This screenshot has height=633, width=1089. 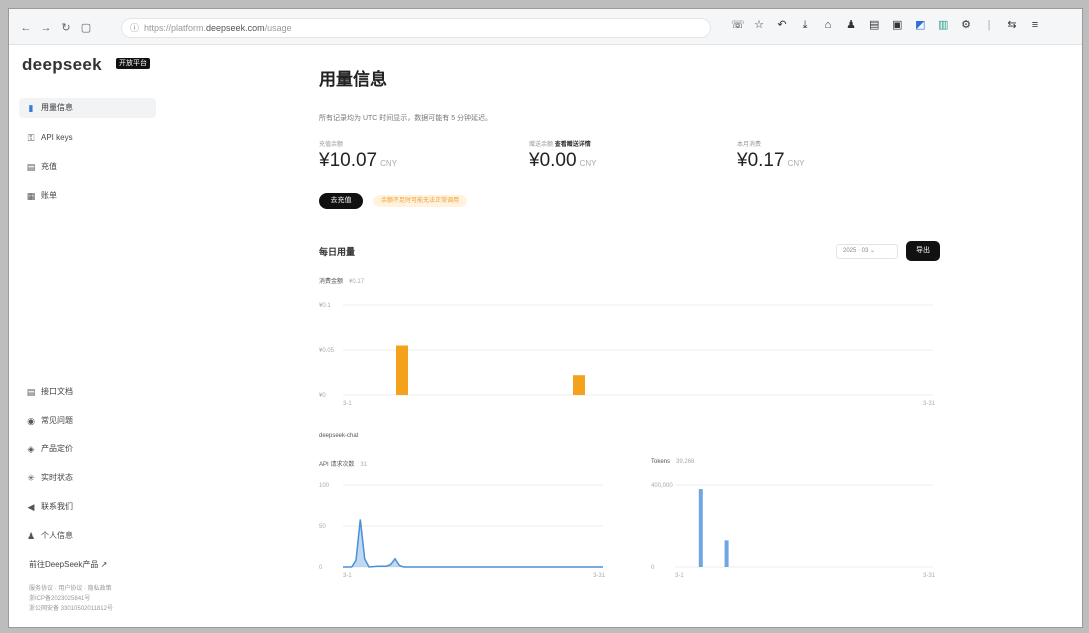 I want to click on user-icon: ♟, so click(x=31, y=536).